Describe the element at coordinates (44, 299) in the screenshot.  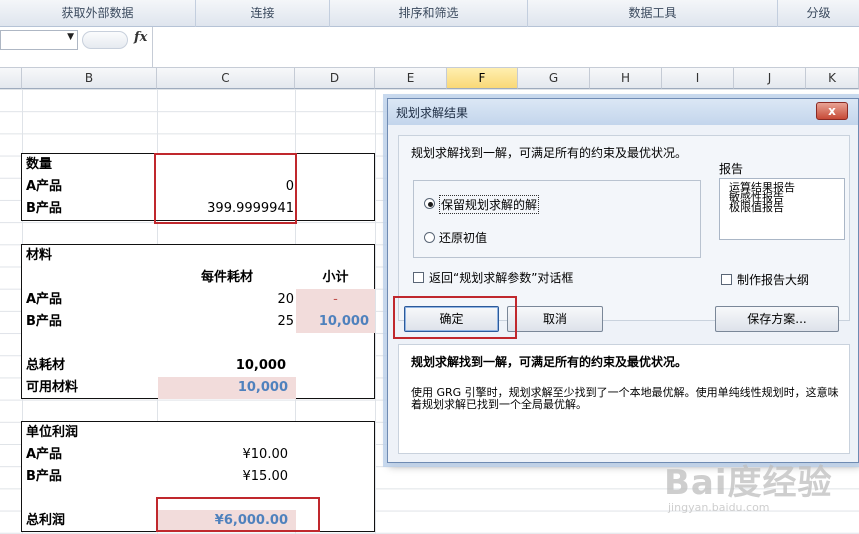
I see `materials-a-label: A产品` at that location.